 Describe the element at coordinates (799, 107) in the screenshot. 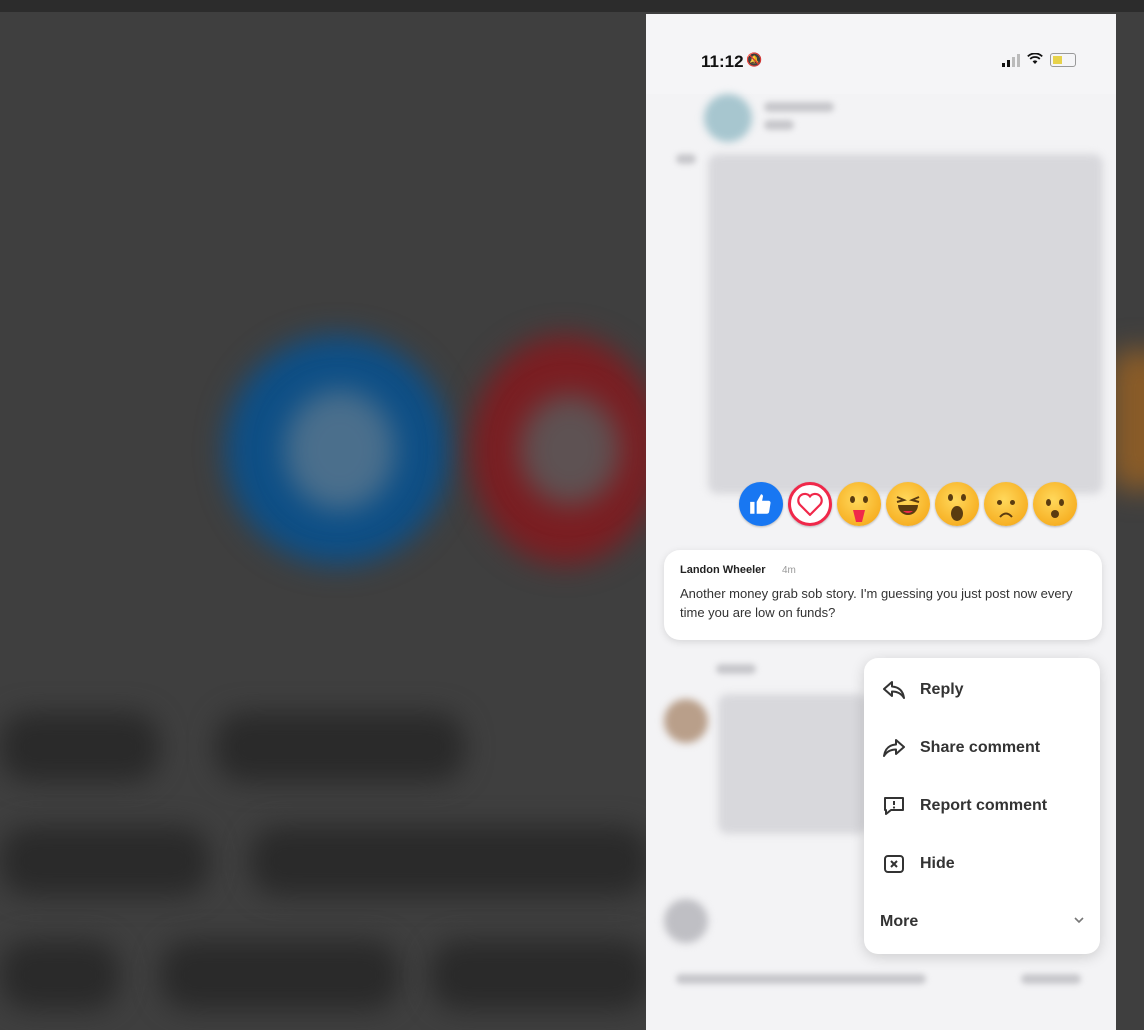

I see `post-author-name` at that location.